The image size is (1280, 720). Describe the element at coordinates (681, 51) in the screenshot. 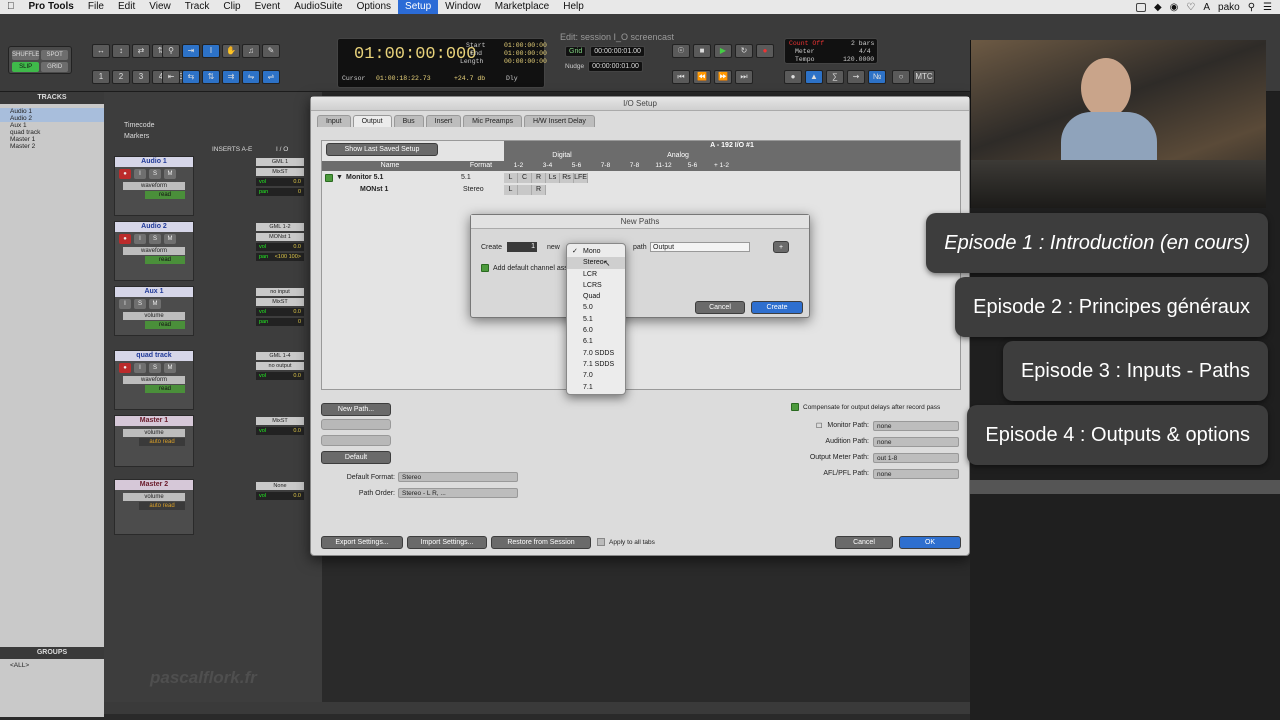

I see `online-icon: ☉` at that location.